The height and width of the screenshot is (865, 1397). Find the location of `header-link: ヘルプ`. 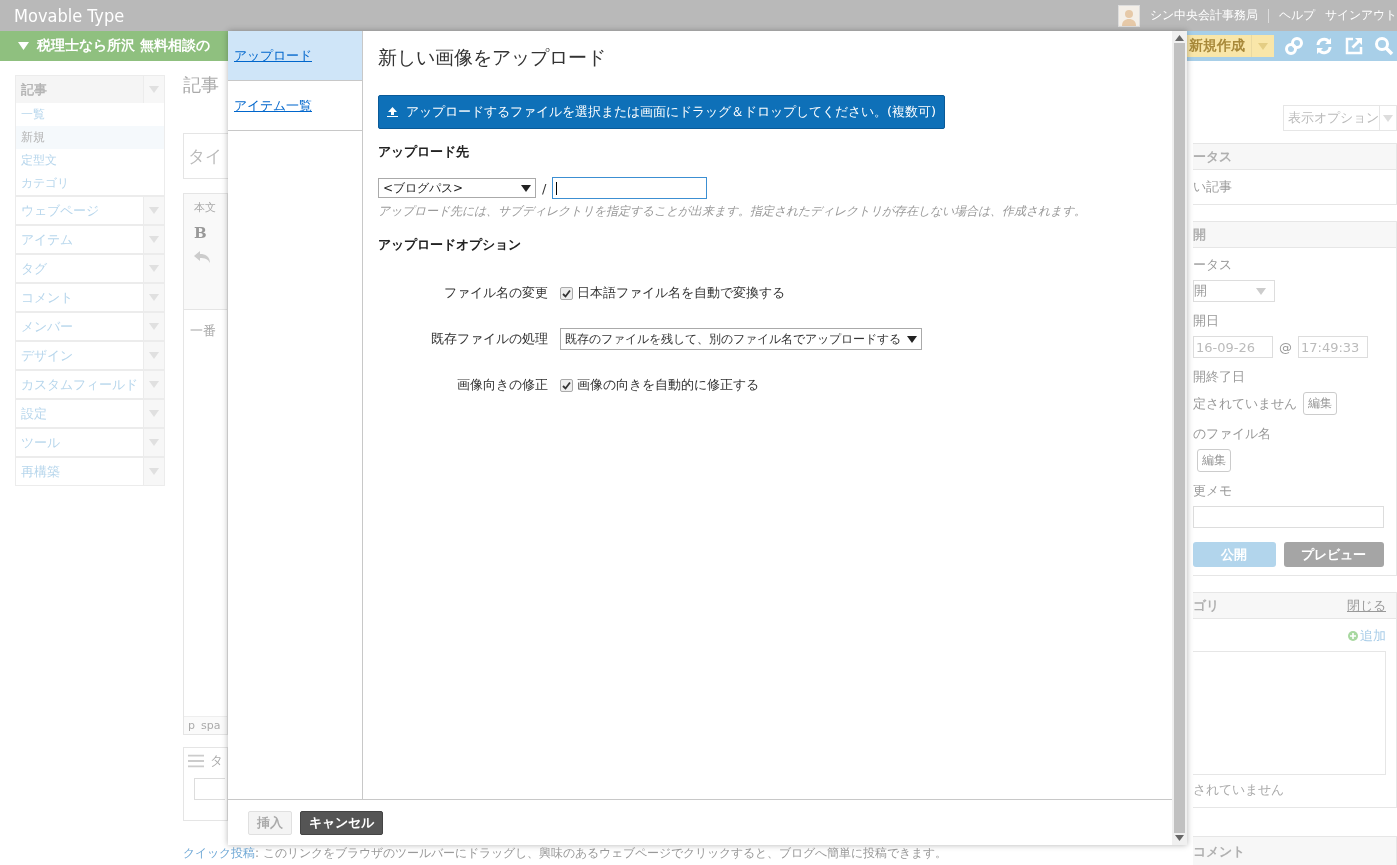

header-link: ヘルプ is located at coordinates (1297, 15).